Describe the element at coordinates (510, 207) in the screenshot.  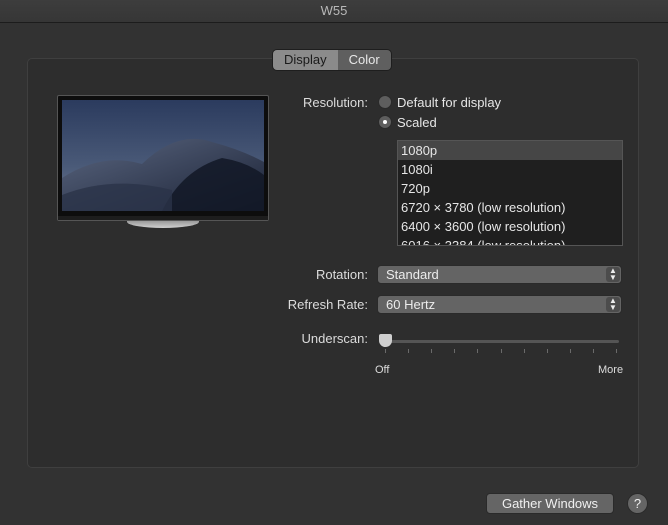
I see `list-item: 6720 × 3780 (low resolution)` at that location.